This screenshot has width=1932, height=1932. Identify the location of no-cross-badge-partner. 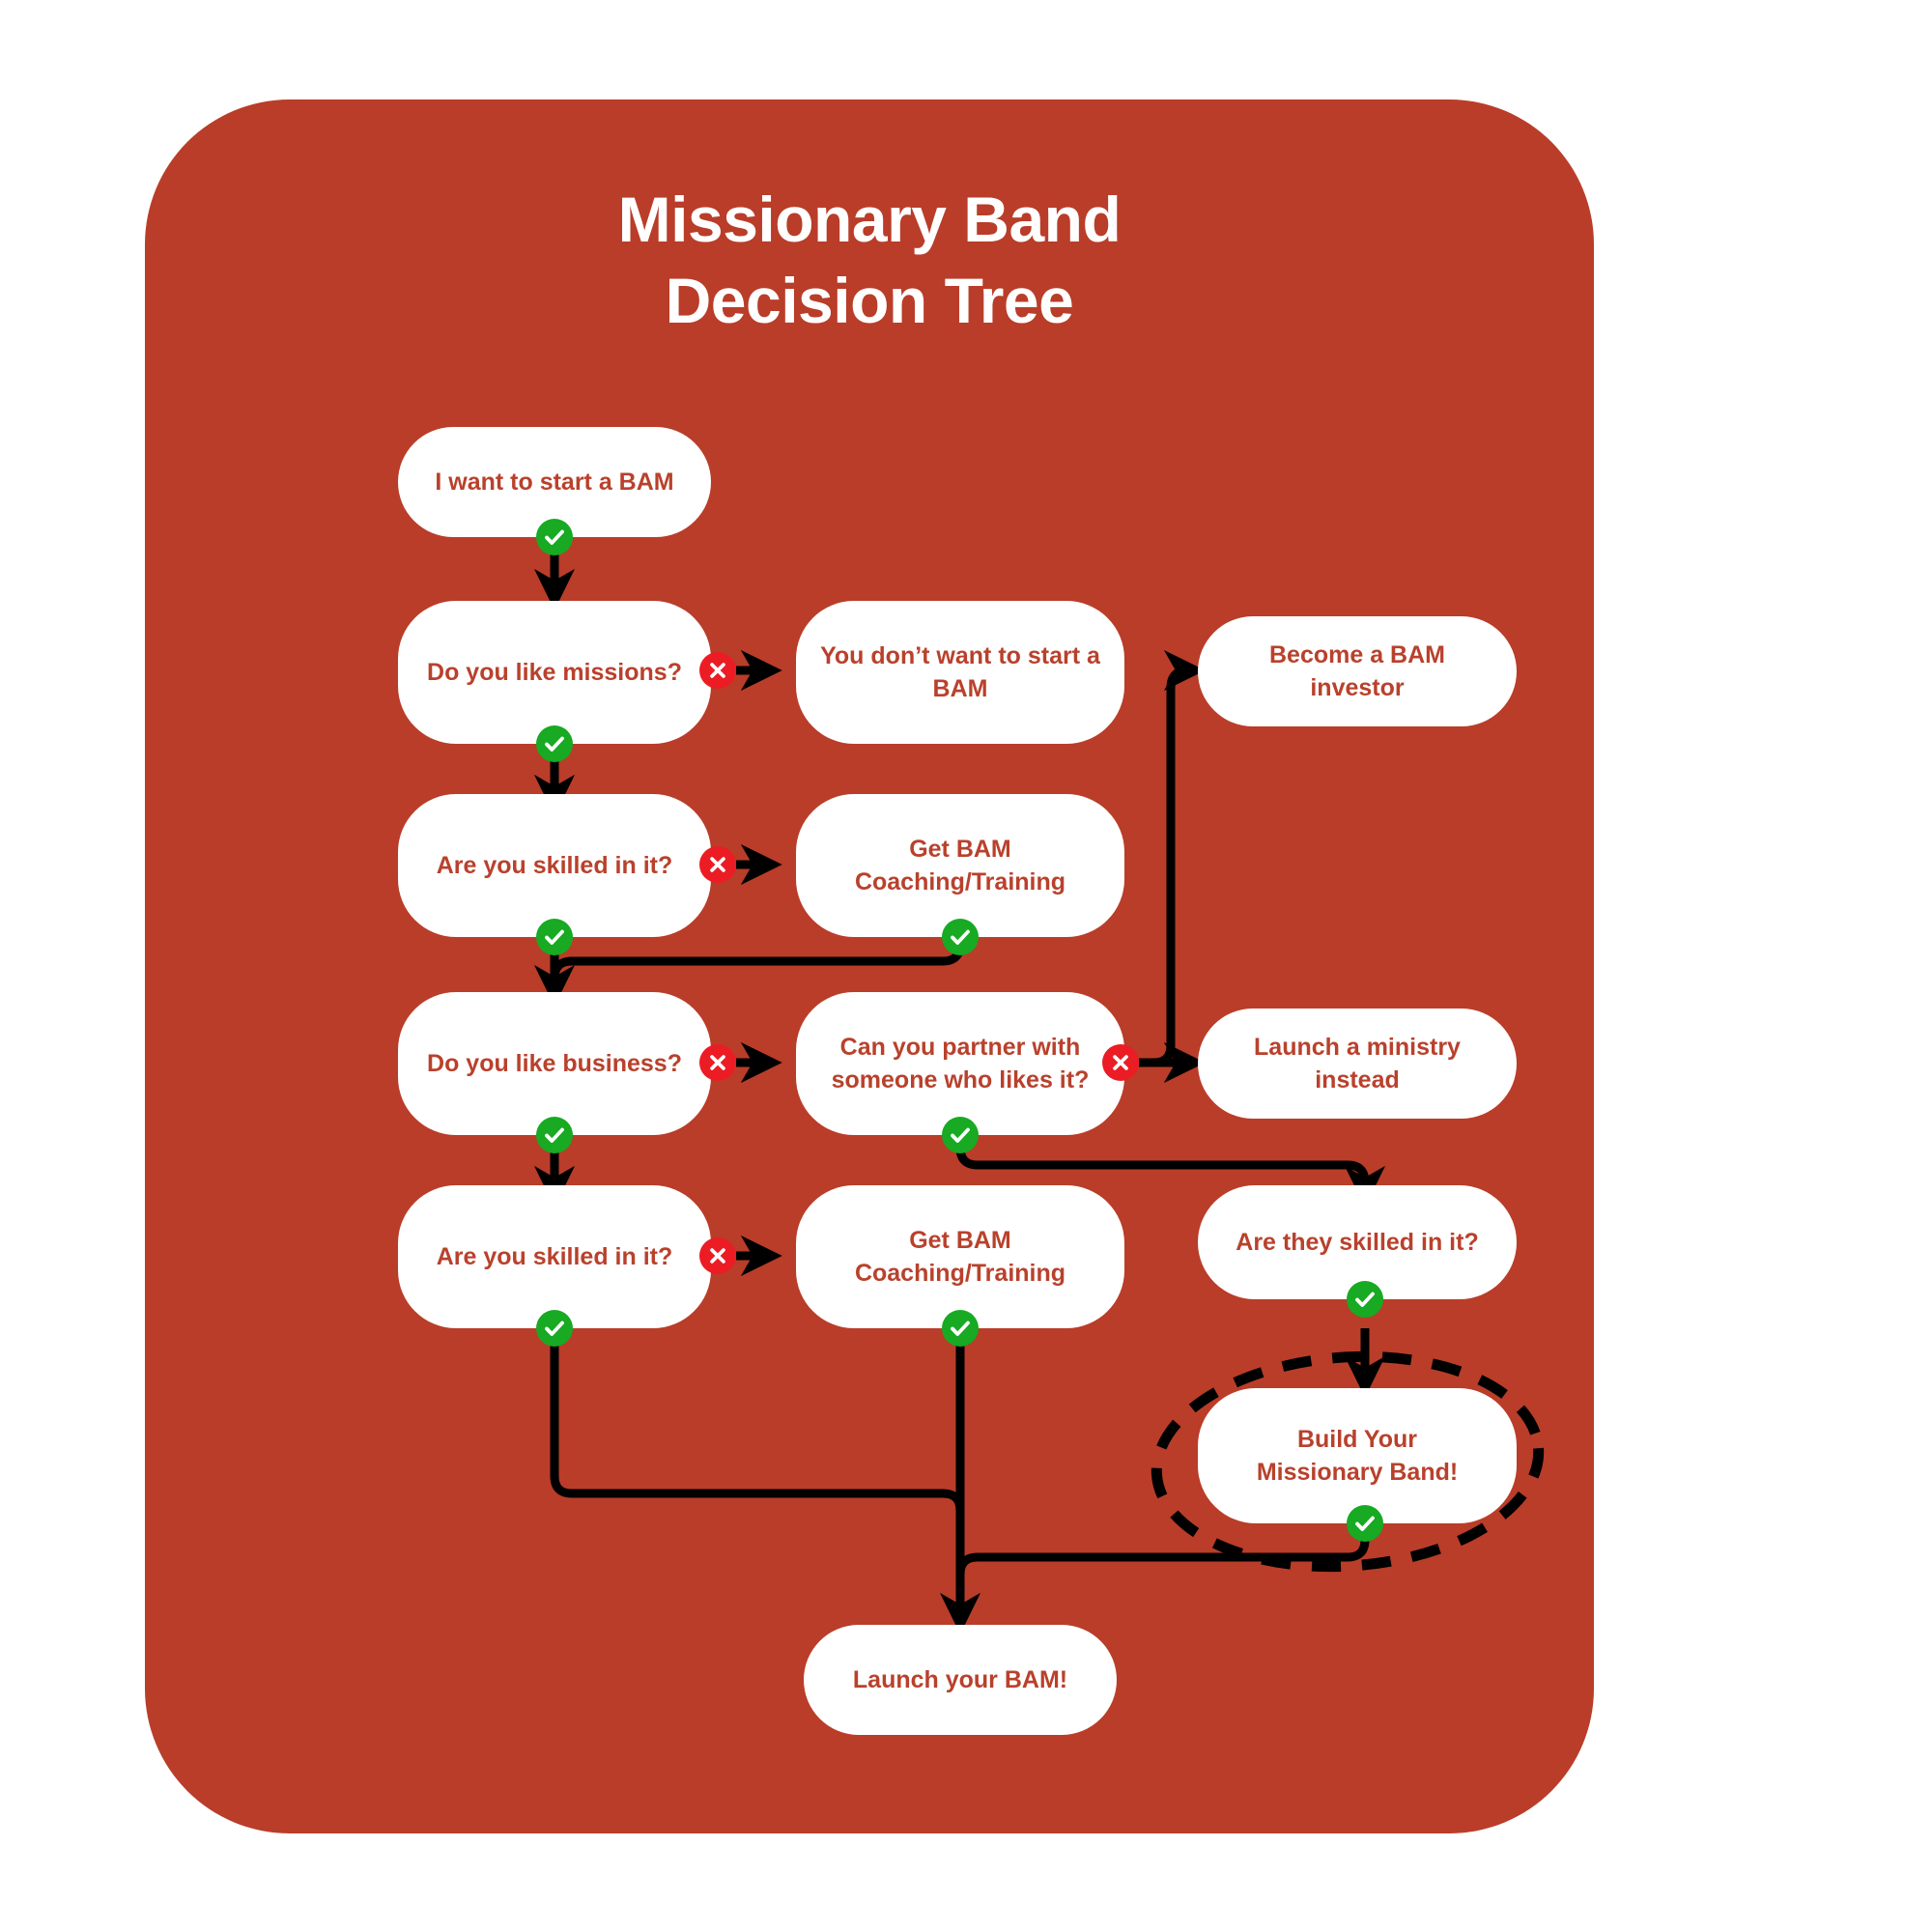
(1120, 1062).